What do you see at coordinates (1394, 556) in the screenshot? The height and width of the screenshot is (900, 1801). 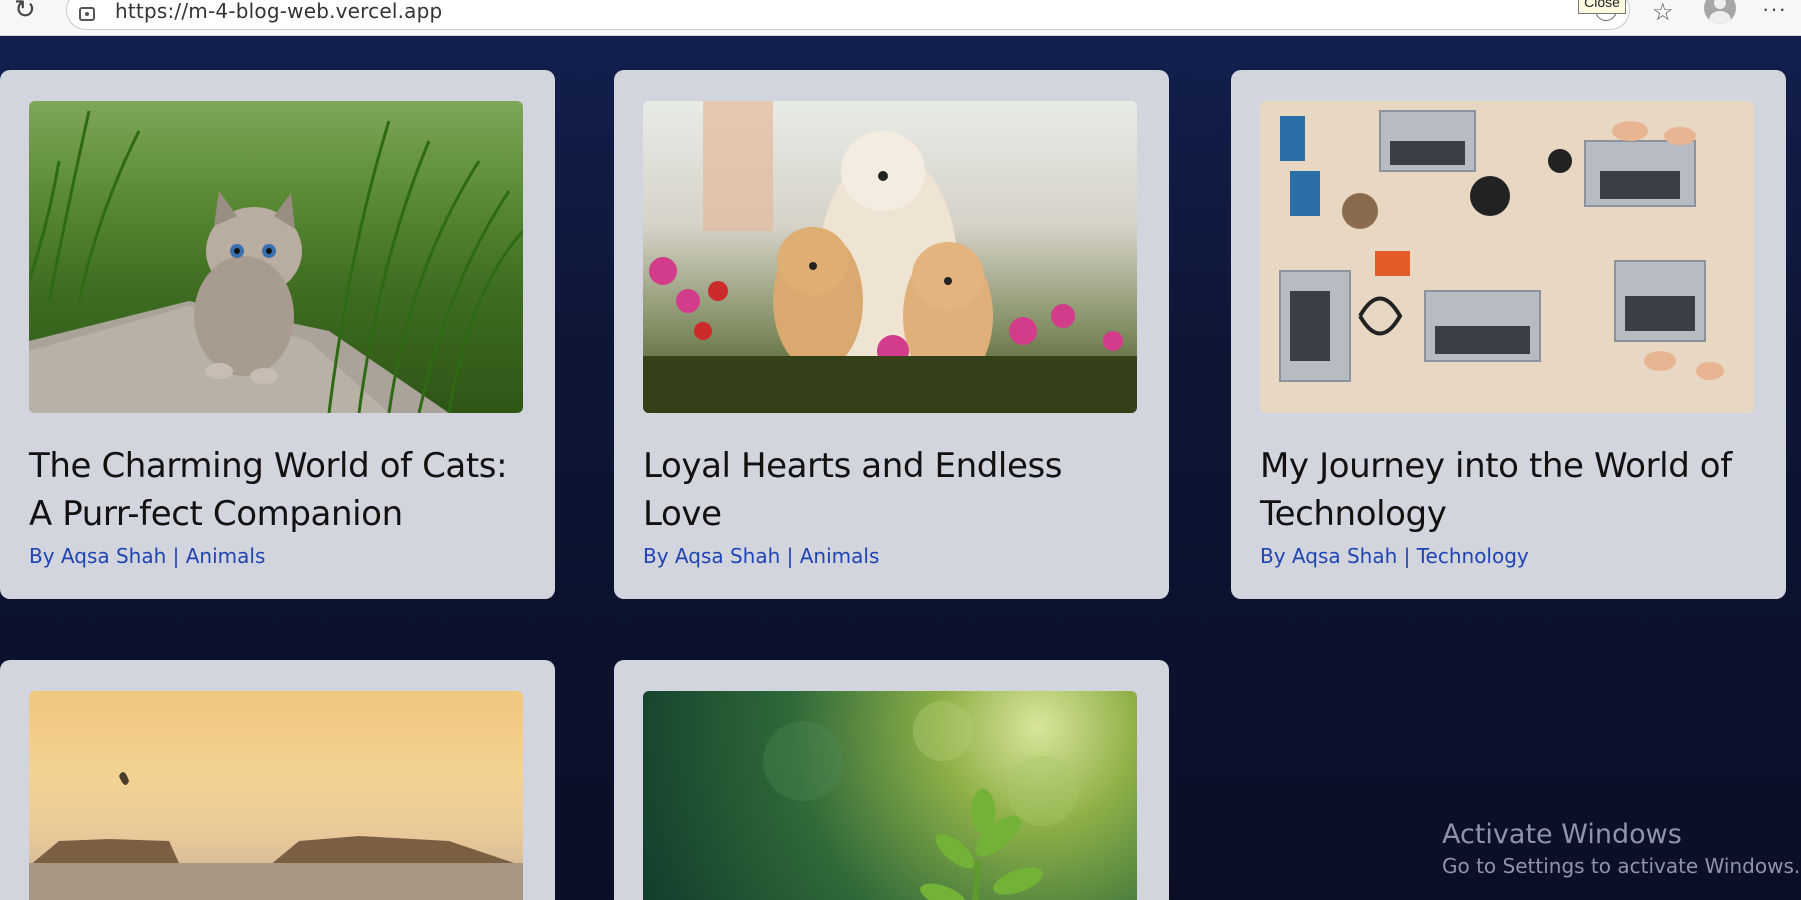 I see `post-meta: By Aqsa Shah | Technology` at bounding box center [1394, 556].